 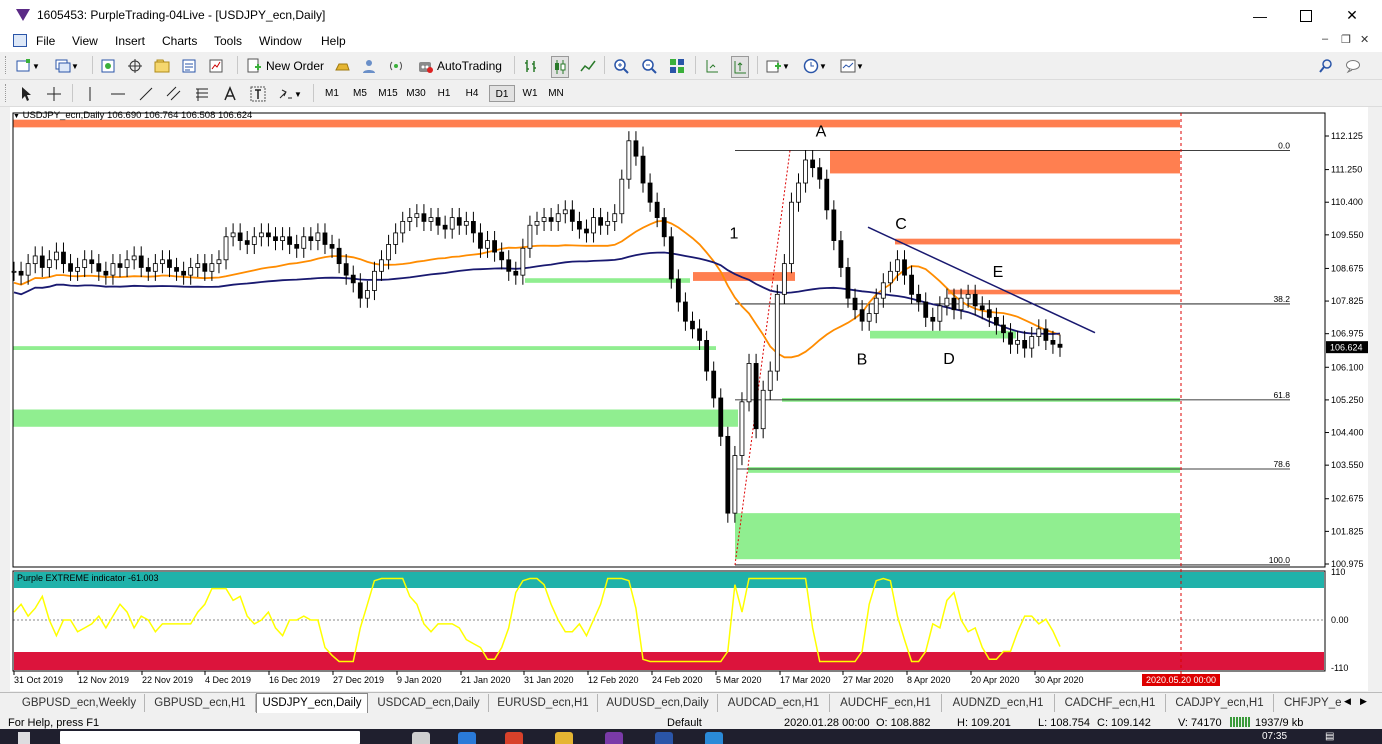 I want to click on edge-icon, so click(x=467, y=738).